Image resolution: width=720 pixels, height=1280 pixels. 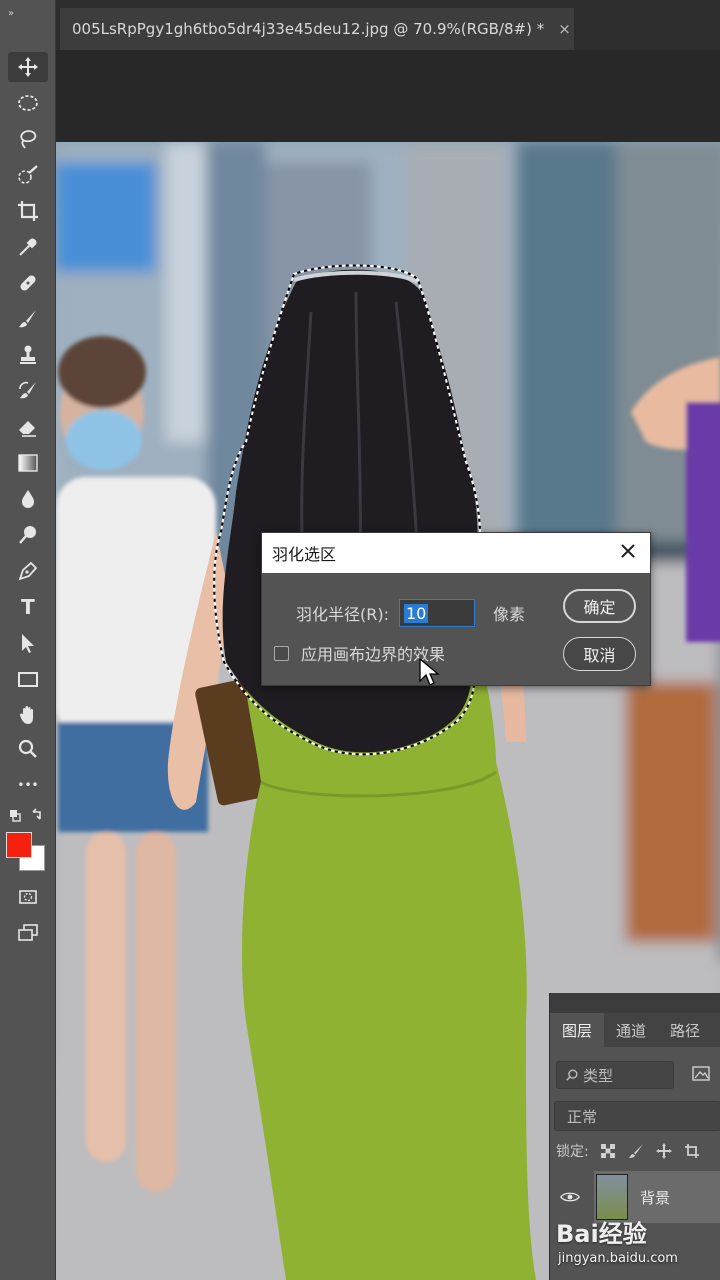 I want to click on search-icon, so click(x=572, y=1075).